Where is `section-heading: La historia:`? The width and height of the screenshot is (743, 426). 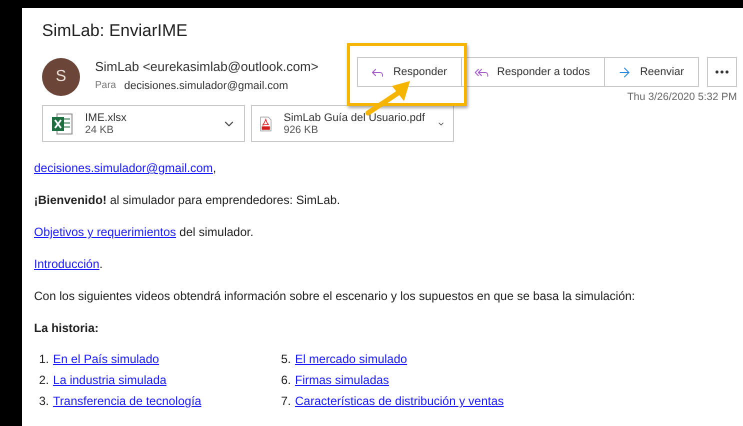 section-heading: La historia: is located at coordinates (67, 328).